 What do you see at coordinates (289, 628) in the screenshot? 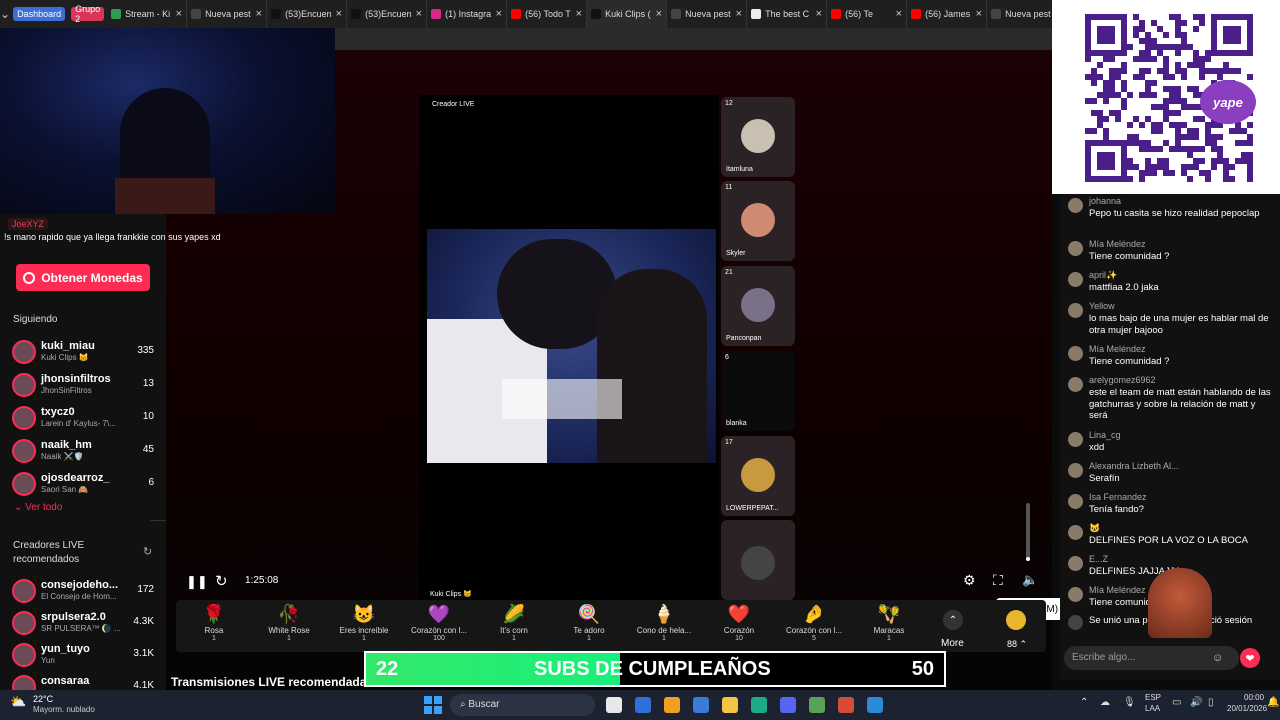
I see `gift-item: 🥀 White Rose 1` at bounding box center [289, 628].